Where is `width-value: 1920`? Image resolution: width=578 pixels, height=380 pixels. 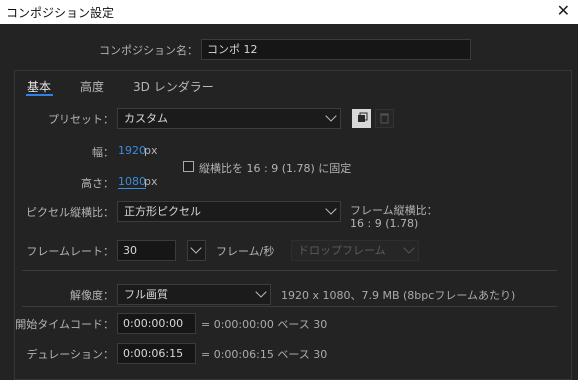 width-value: 1920 is located at coordinates (132, 150).